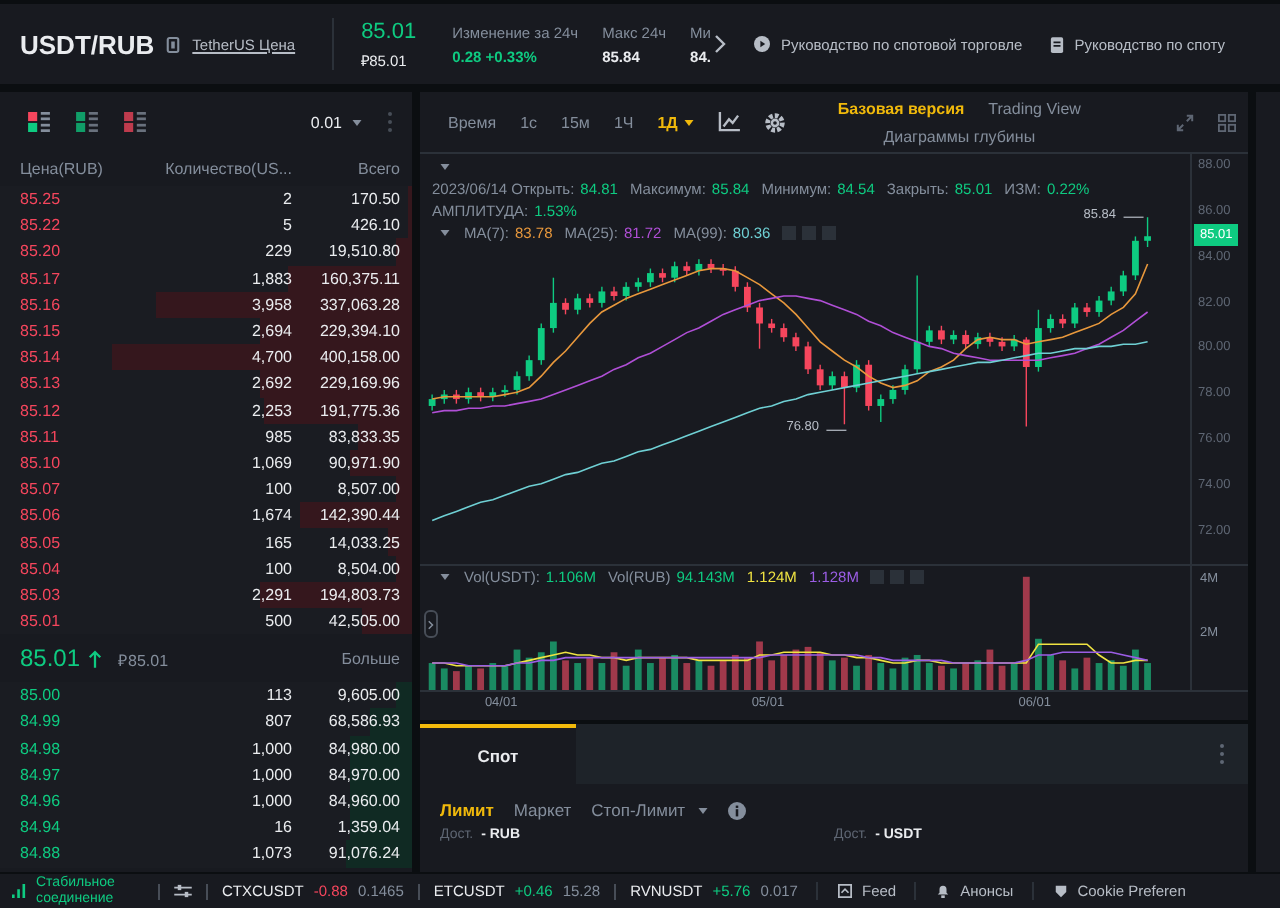 This screenshot has height=908, width=1280. I want to click on chart-view-tab: Trading View, so click(1034, 108).